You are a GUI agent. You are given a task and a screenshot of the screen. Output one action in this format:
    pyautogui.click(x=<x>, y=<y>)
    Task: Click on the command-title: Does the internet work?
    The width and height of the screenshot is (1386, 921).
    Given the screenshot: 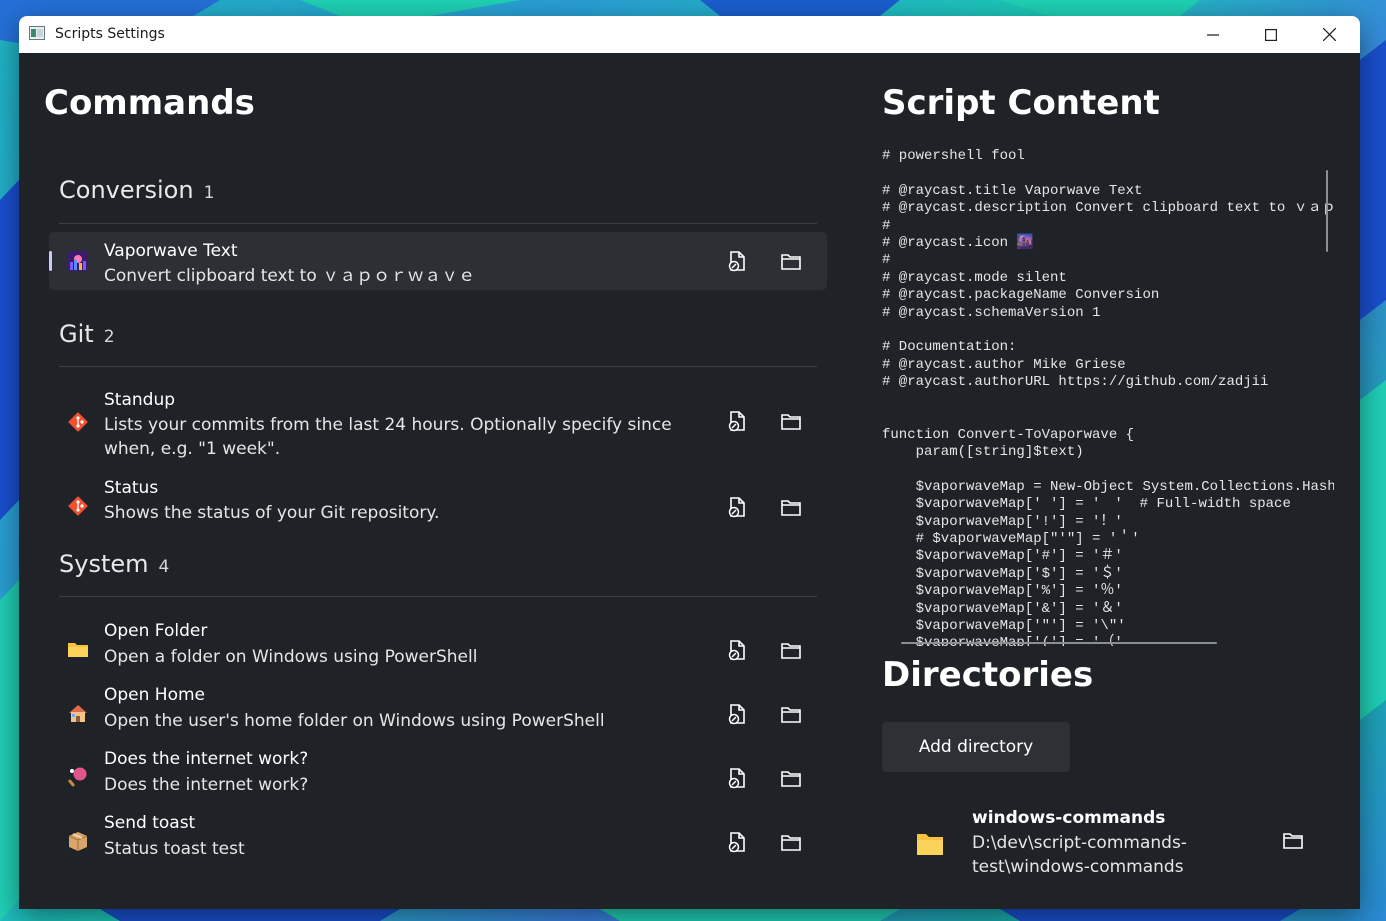 What is the action you would take?
    pyautogui.click(x=206, y=759)
    